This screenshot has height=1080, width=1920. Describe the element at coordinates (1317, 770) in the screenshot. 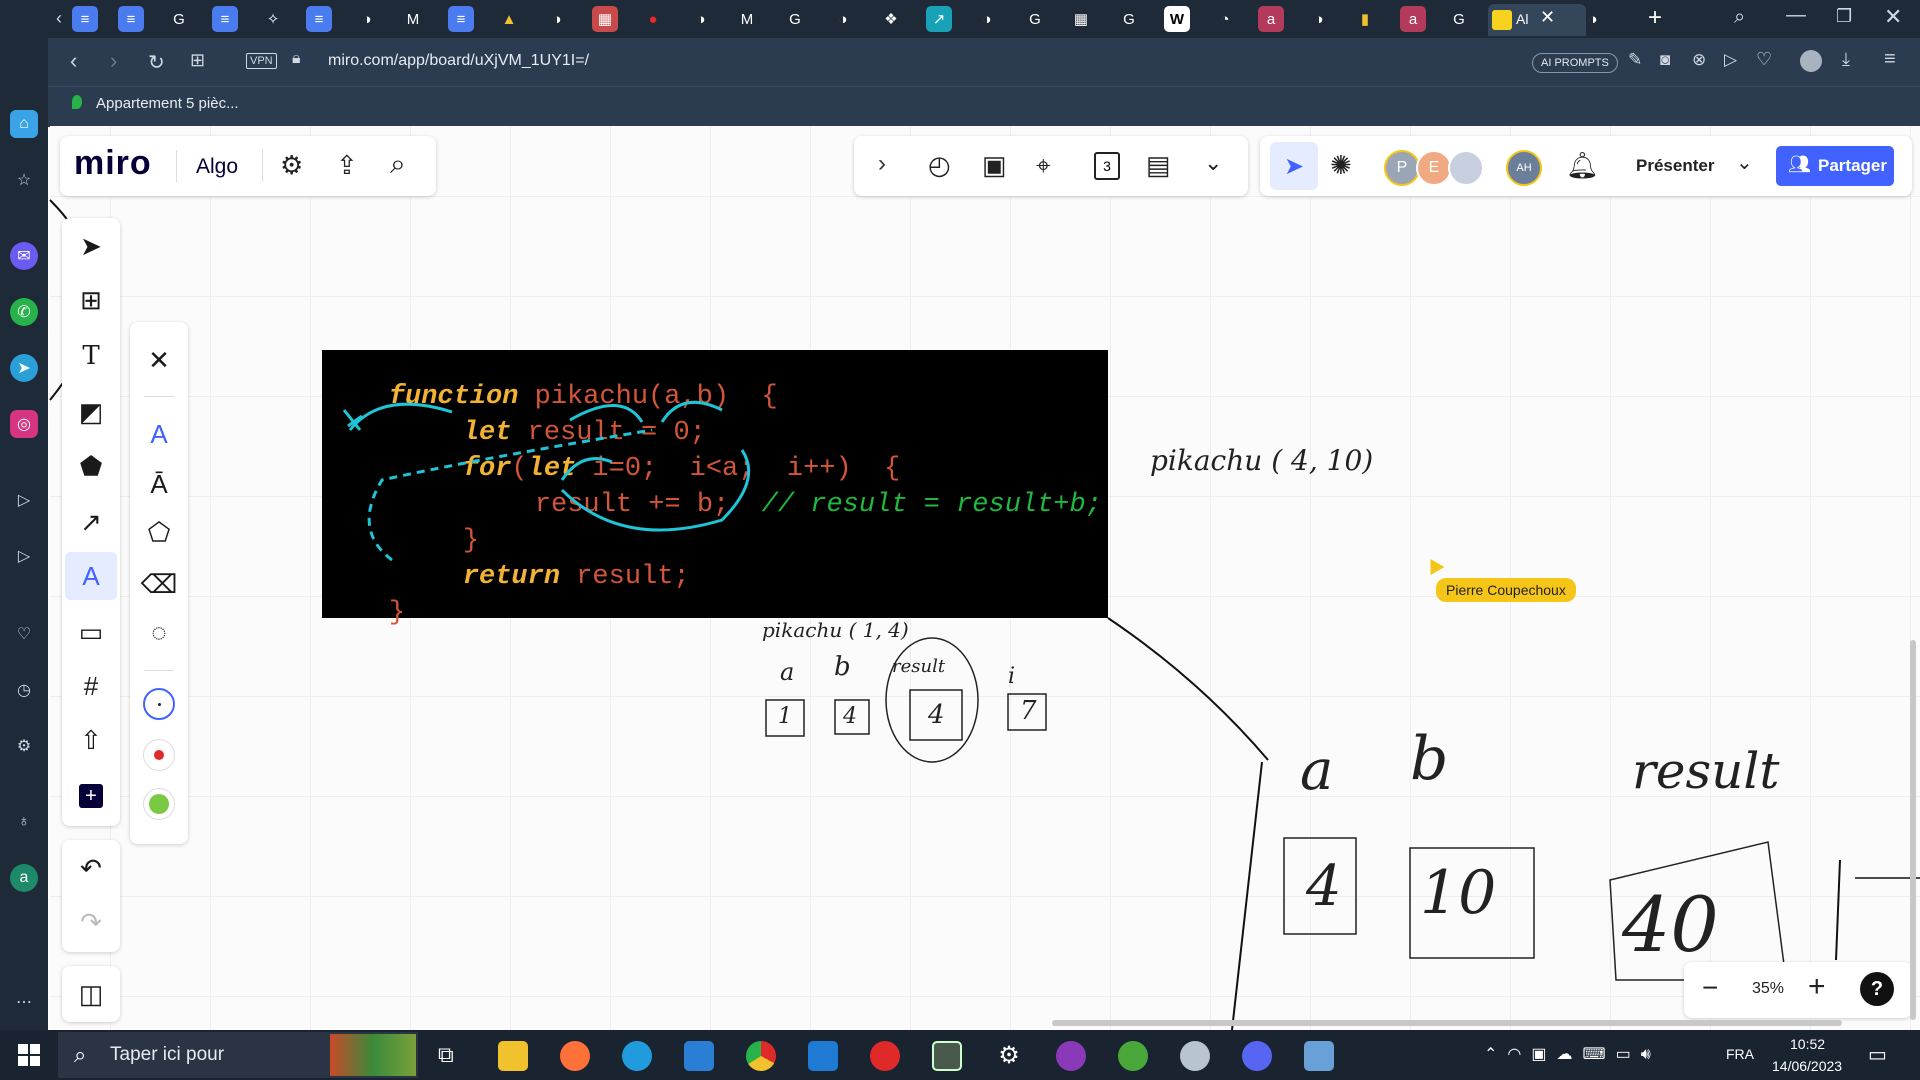

I see `handwritten-big-a: a` at that location.